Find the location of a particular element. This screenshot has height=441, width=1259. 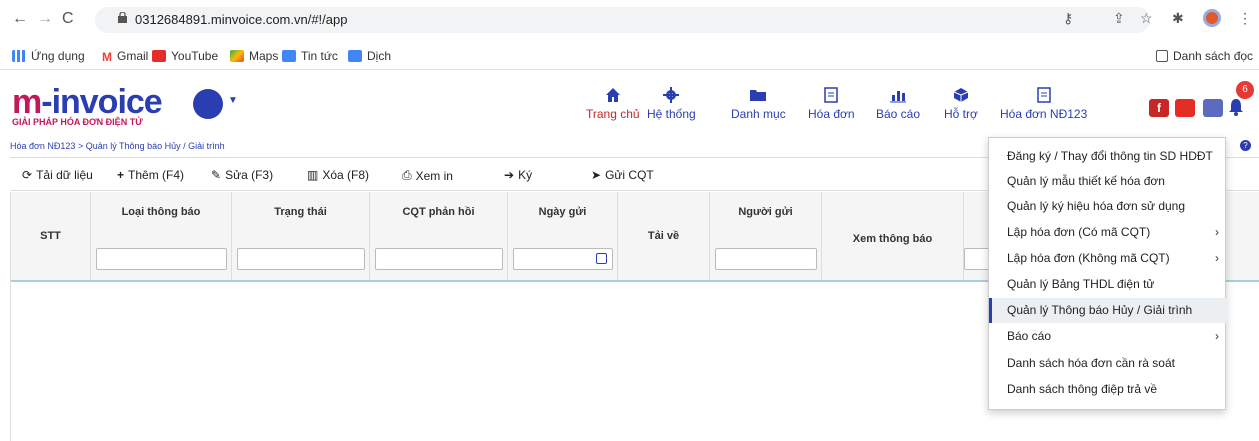

bookmark-news: Tin tức is located at coordinates (310, 56).